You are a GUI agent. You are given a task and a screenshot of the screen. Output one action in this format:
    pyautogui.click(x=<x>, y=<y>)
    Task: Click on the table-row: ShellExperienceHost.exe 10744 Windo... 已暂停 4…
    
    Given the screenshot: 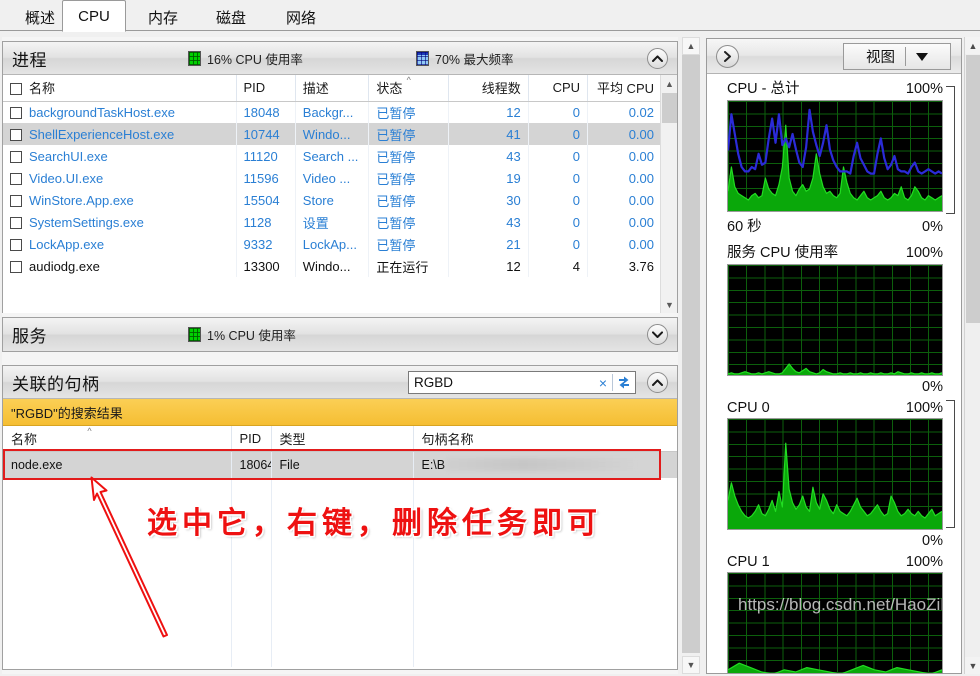 What is the action you would take?
    pyautogui.click(x=340, y=134)
    